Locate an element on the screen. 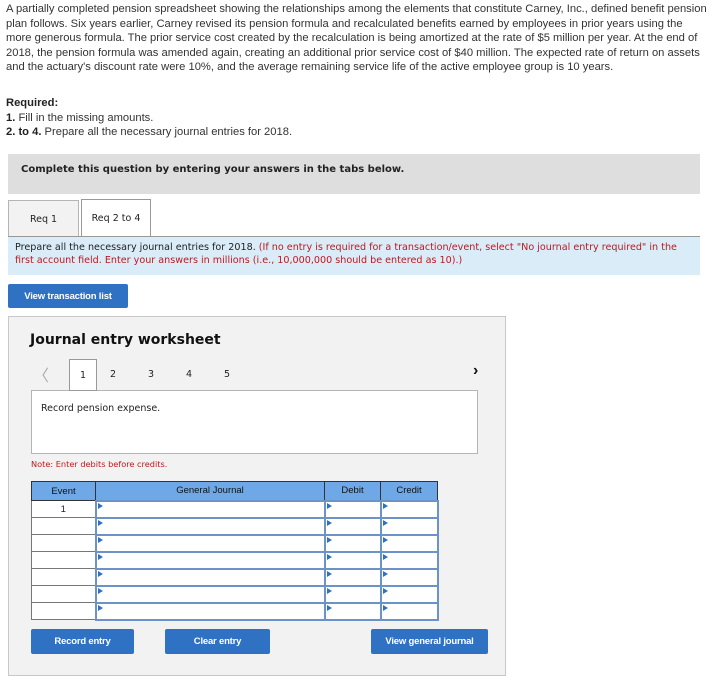  required-item-text: Fill in the missing amounts. is located at coordinates (84, 117).